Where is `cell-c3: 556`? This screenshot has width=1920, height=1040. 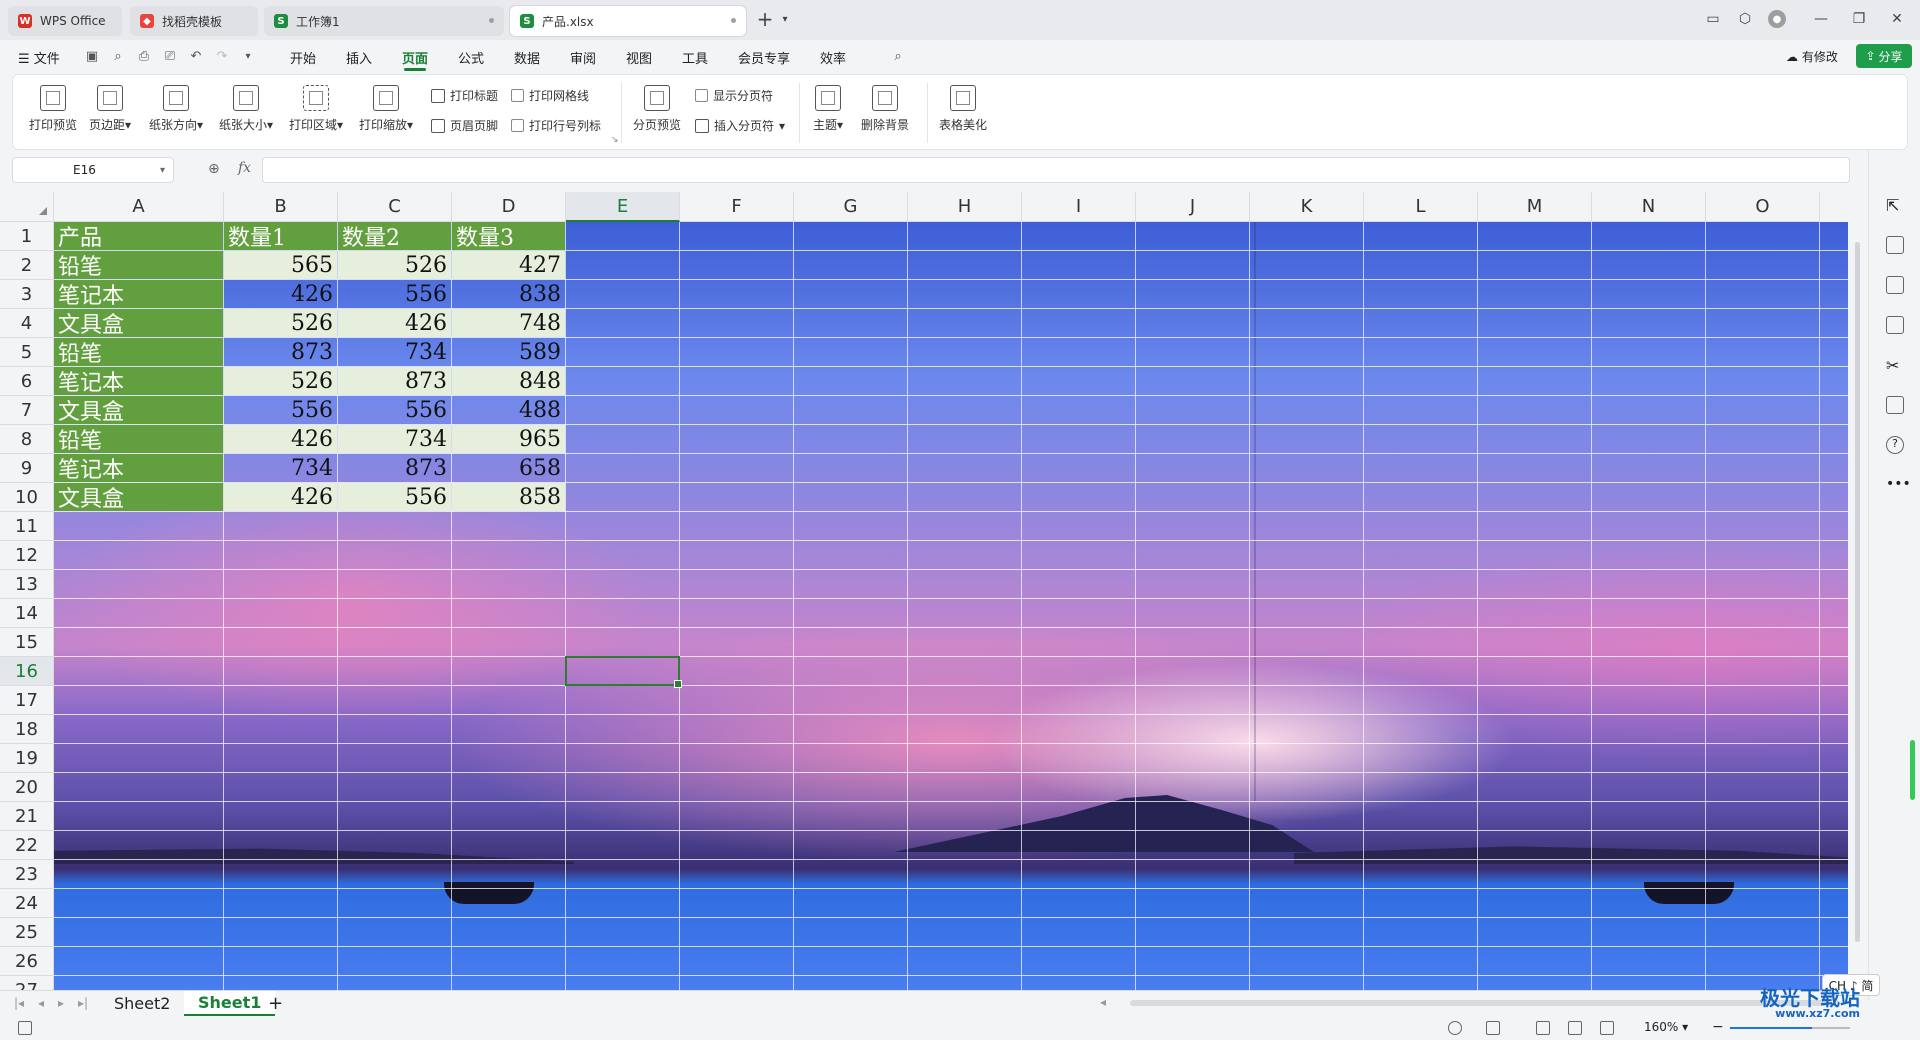
cell-c3: 556 is located at coordinates (394, 294).